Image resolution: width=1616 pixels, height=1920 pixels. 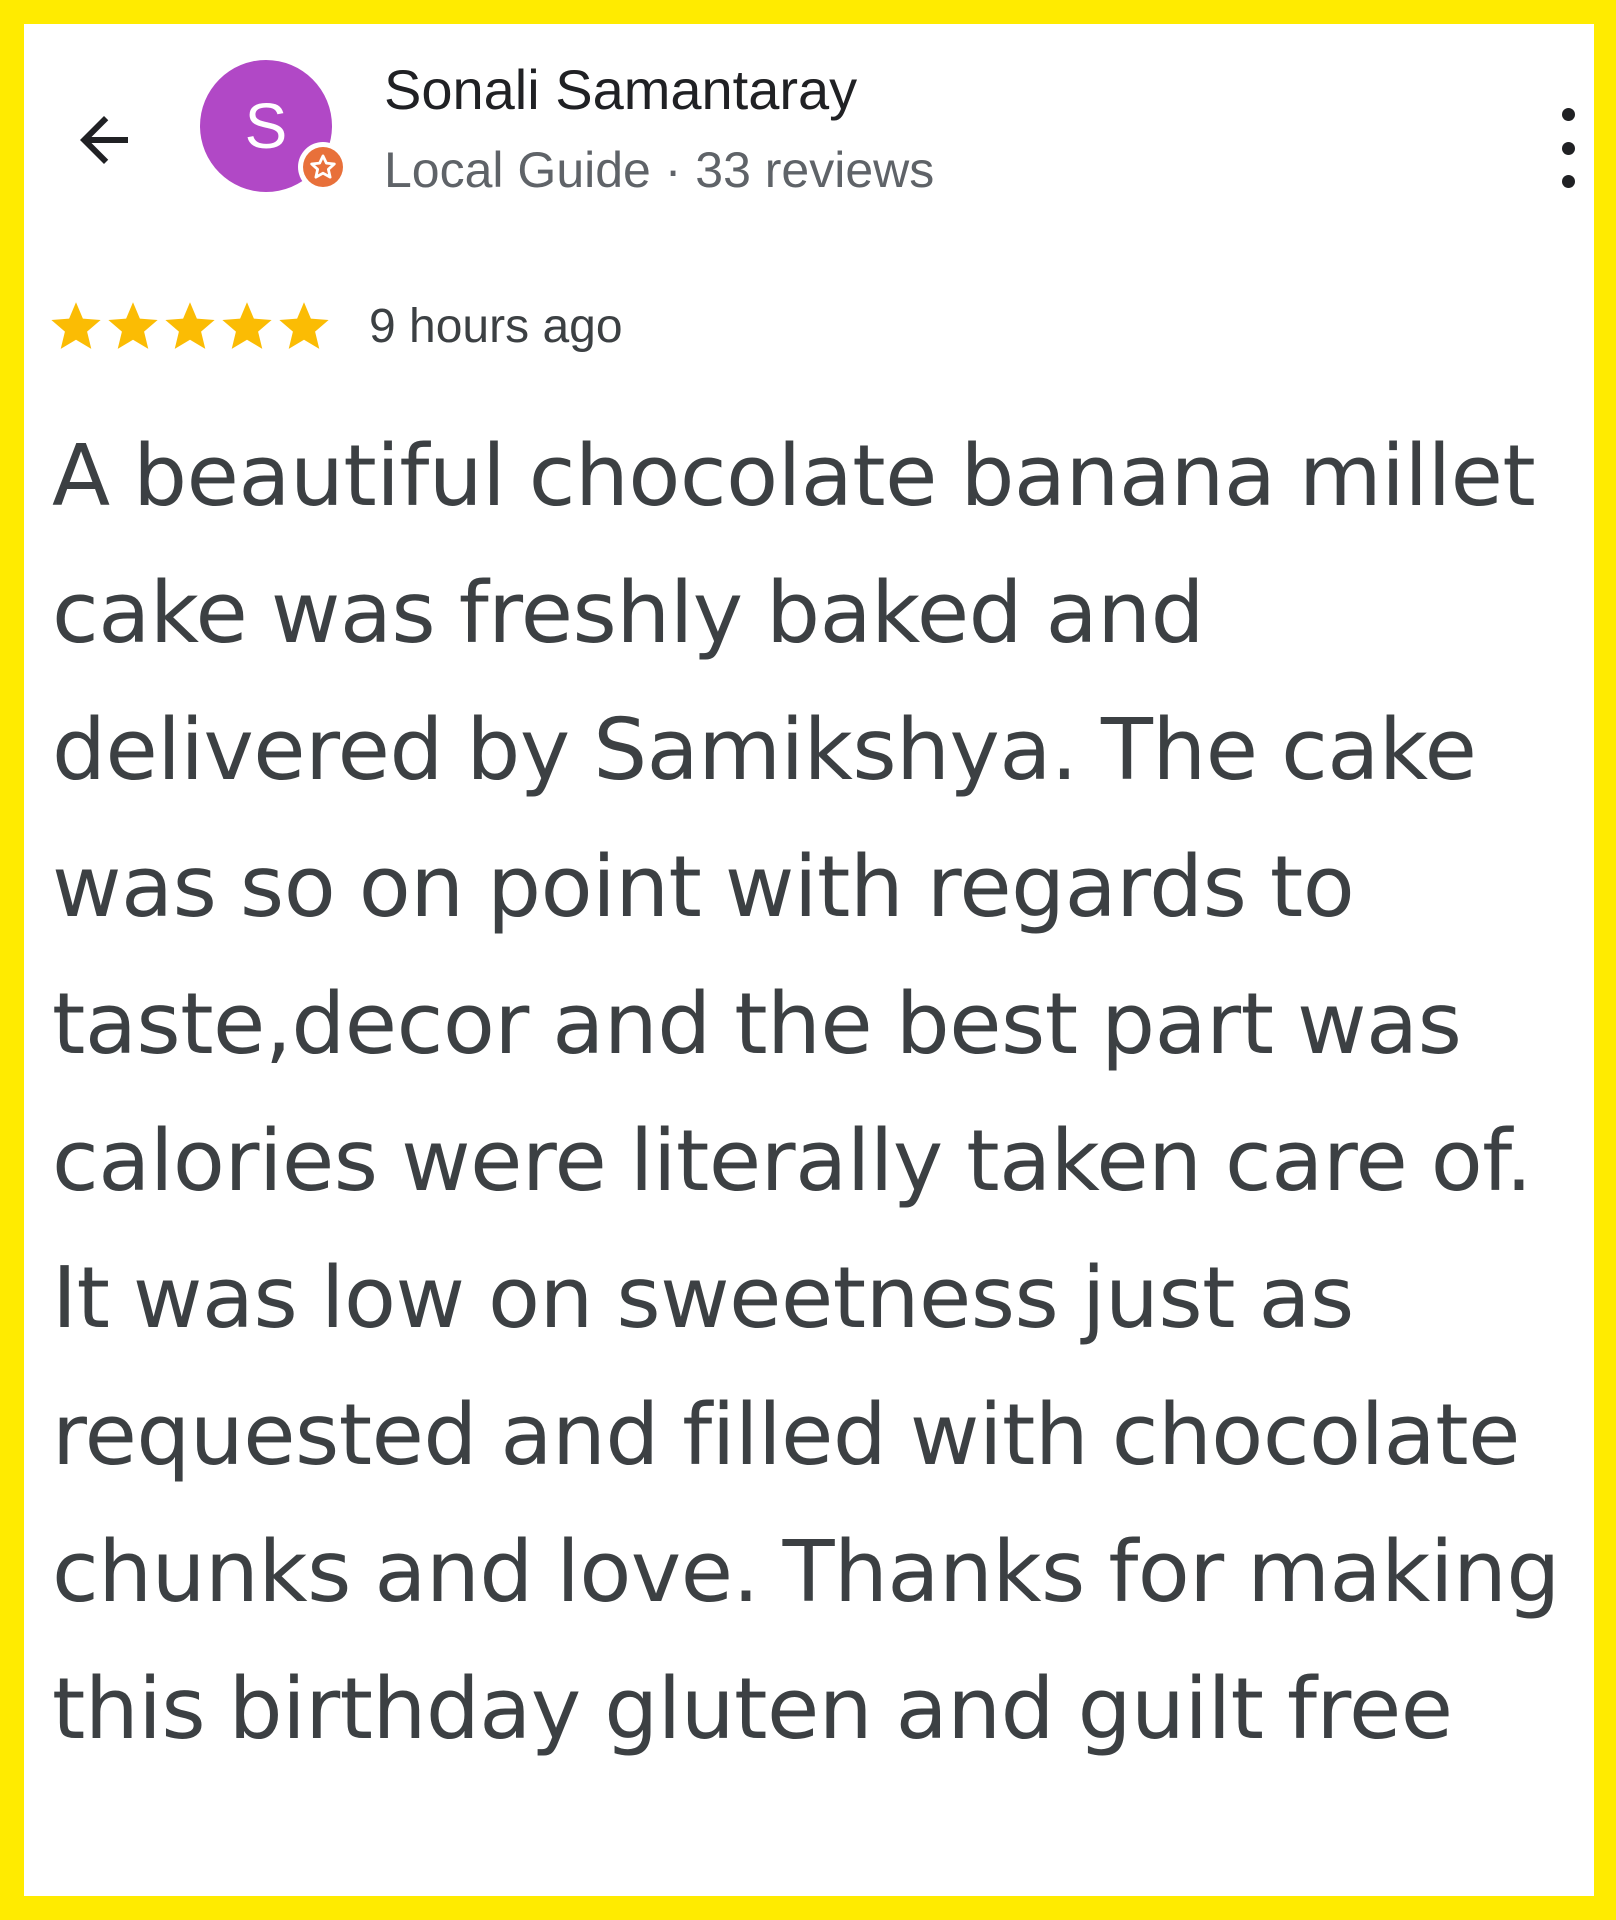 I want to click on back-arrow-icon, so click(x=104, y=140).